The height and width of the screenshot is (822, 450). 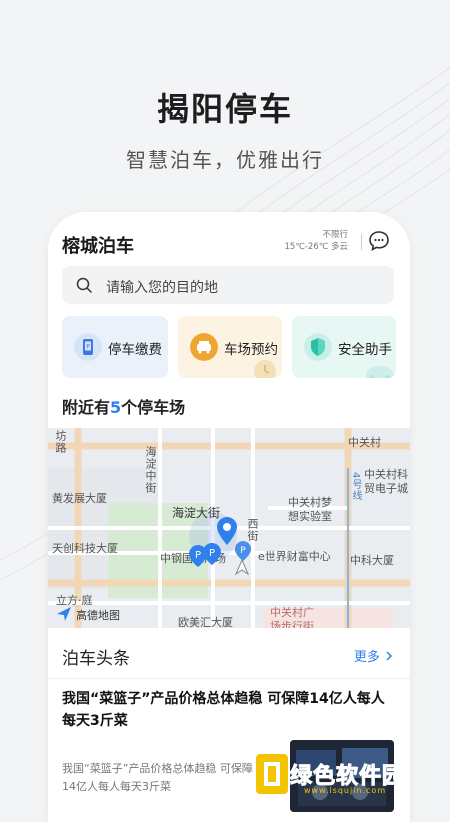 I want to click on map-label: 海淀大街, so click(x=196, y=513).